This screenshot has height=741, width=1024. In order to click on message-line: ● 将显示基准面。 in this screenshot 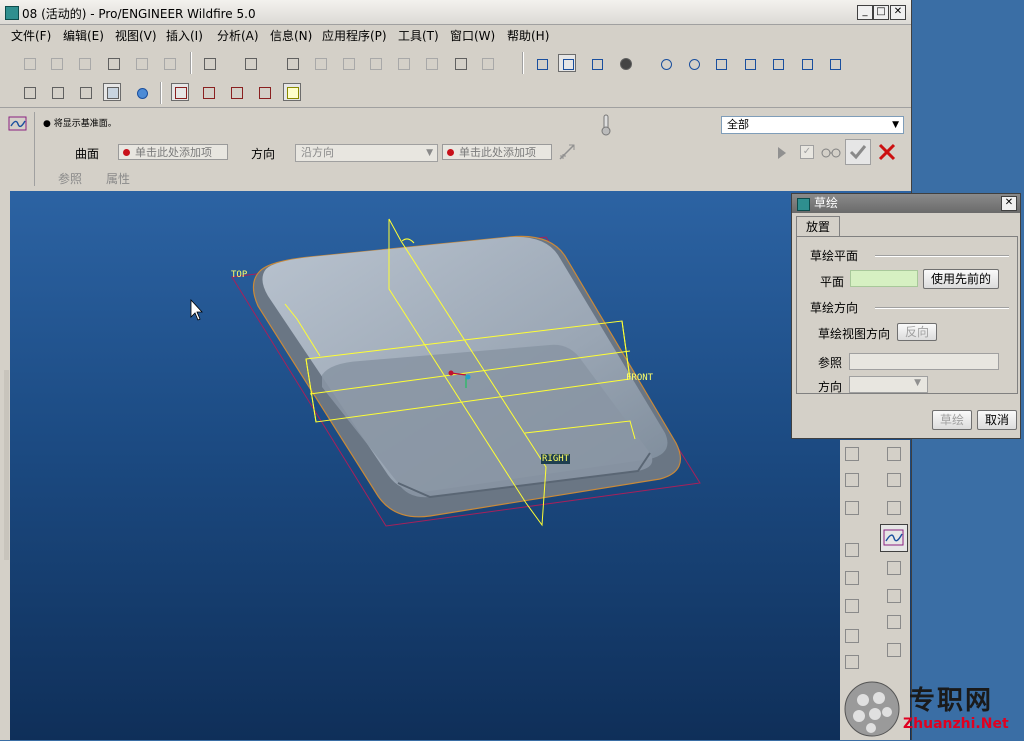, I will do `click(80, 124)`.